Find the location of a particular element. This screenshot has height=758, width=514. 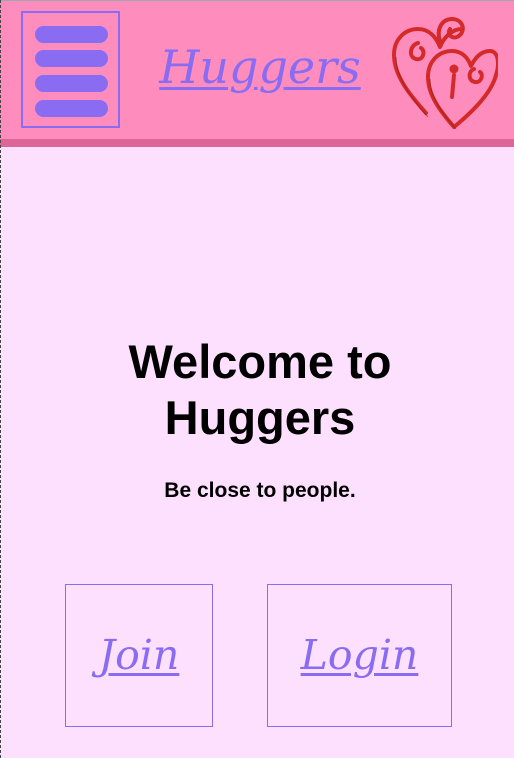

double-hearts-logo-icon is located at coordinates (445, 73).